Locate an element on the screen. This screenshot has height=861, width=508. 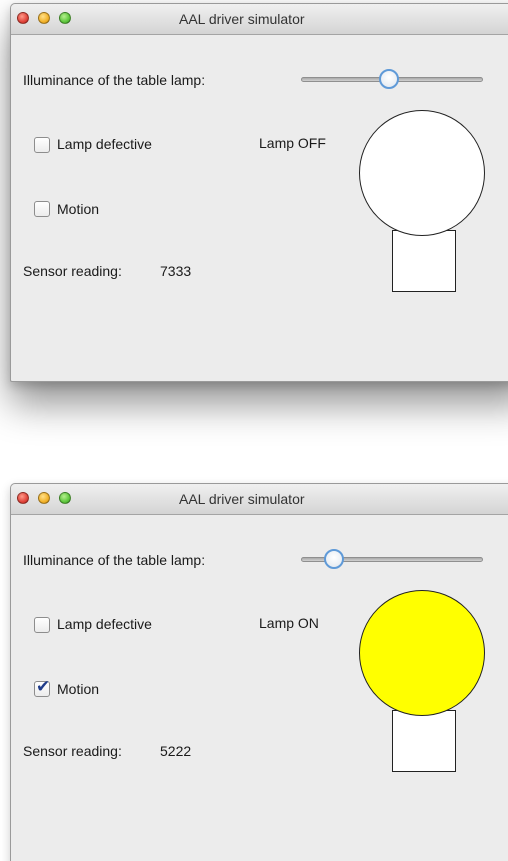
sensor-reading-value: 5222 is located at coordinates (176, 751).